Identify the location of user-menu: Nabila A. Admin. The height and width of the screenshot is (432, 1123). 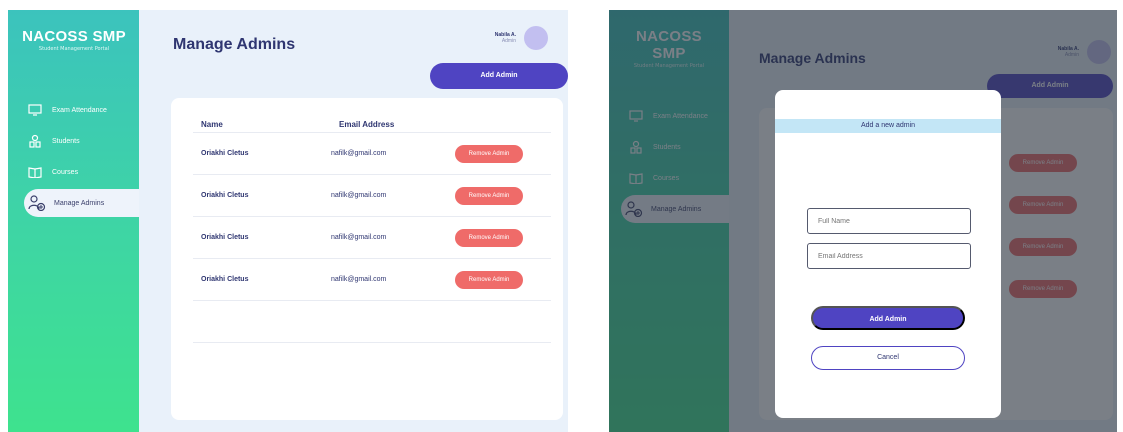
(521, 38).